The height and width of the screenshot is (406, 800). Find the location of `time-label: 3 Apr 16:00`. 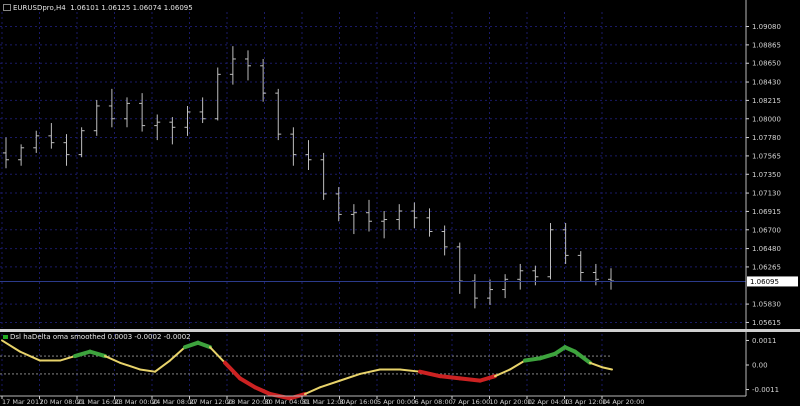

time-label: 3 Apr 16:00 is located at coordinates (359, 402).